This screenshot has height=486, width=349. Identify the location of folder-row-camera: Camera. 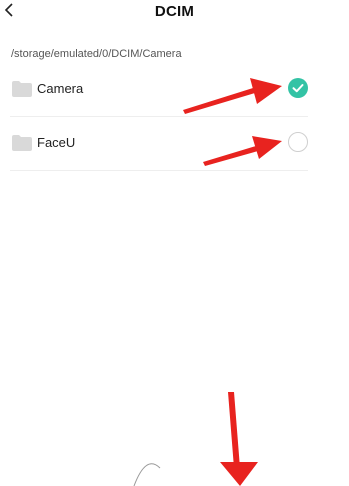
(159, 89).